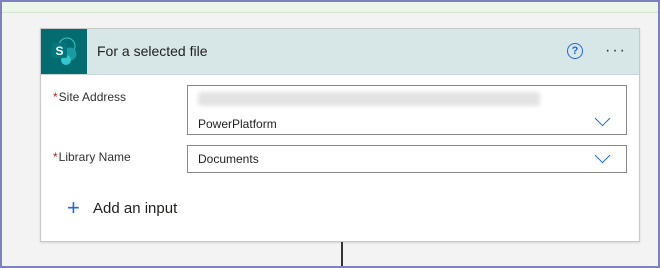  Describe the element at coordinates (152, 51) in the screenshot. I see `trigger-title: For a selected file` at that location.